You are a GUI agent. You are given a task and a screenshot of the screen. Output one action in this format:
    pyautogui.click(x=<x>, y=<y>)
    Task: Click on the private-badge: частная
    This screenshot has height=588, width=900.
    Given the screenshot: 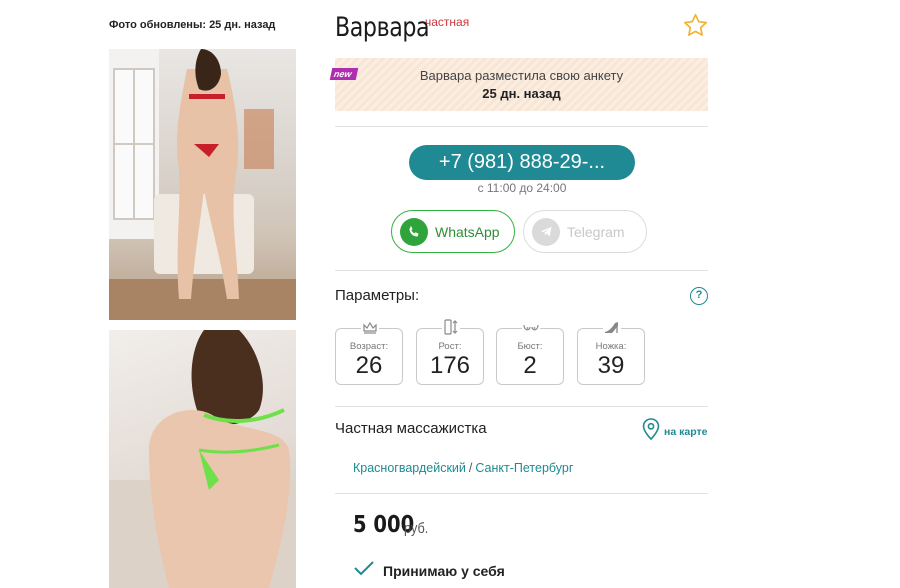 What is the action you would take?
    pyautogui.click(x=447, y=22)
    